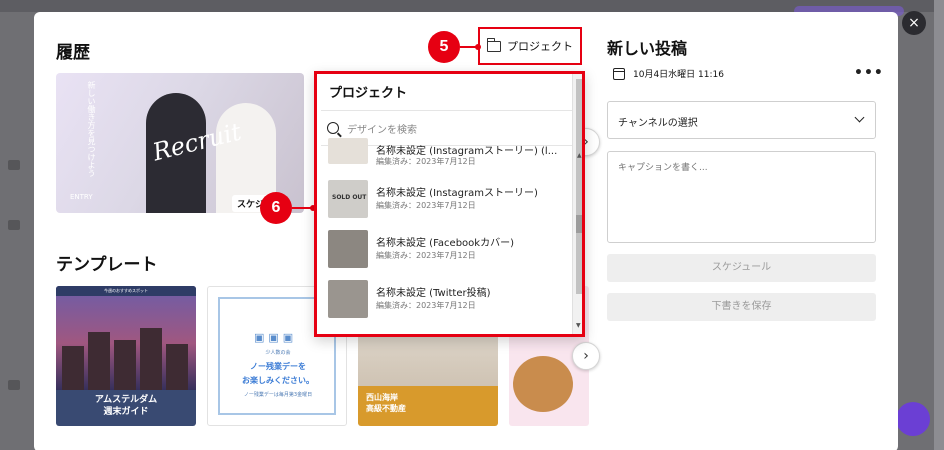  Describe the element at coordinates (81, 197) in the screenshot. I see `card-entry-label: ENTRY` at that location.